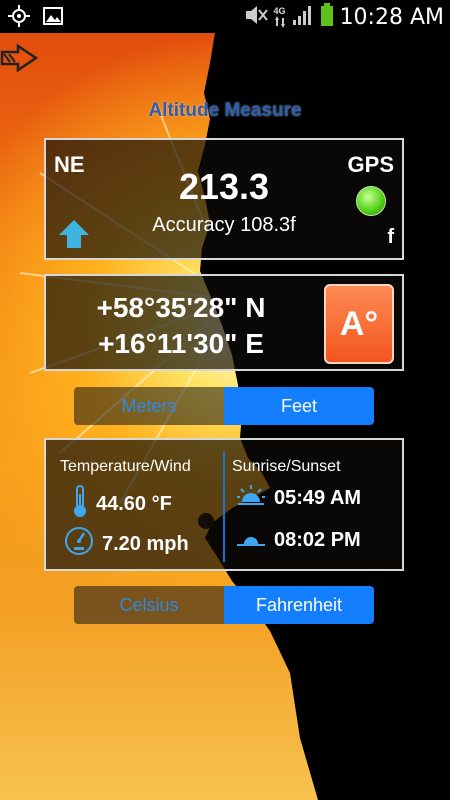 The width and height of the screenshot is (450, 800). I want to click on page-title: Altitude Measure, so click(225, 110).